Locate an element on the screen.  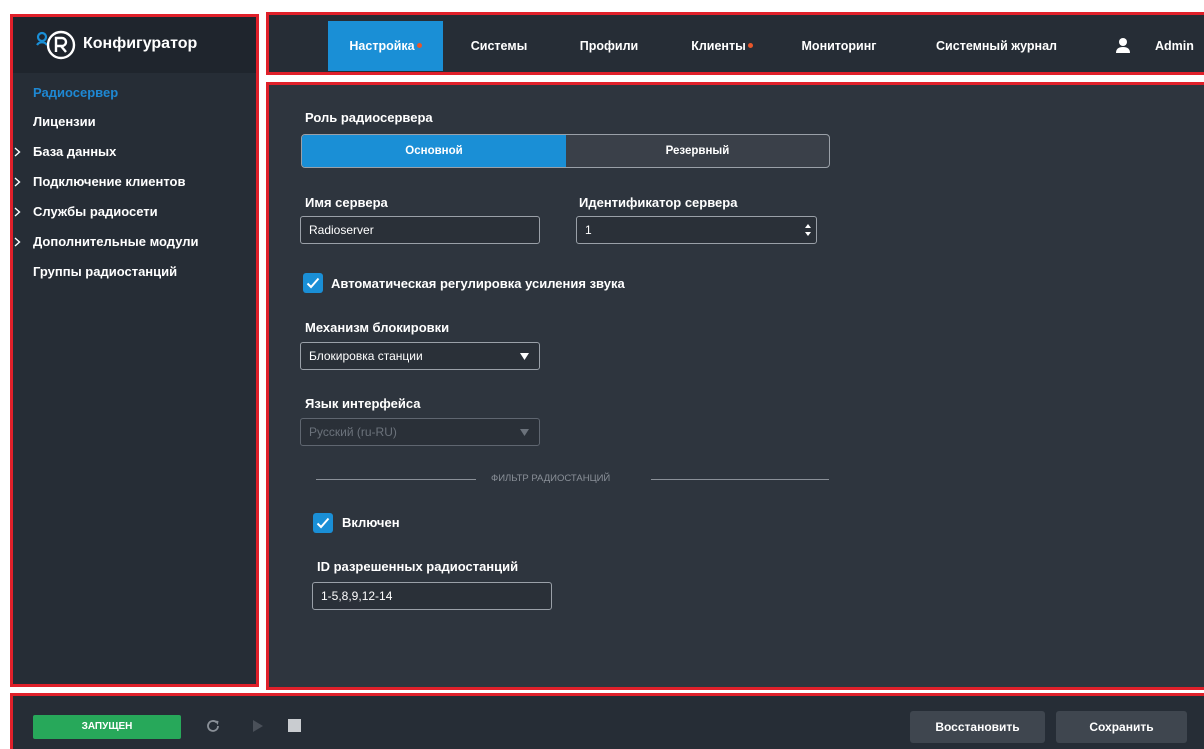
lock-mechanism-value: Блокировка станции is located at coordinates (366, 356).